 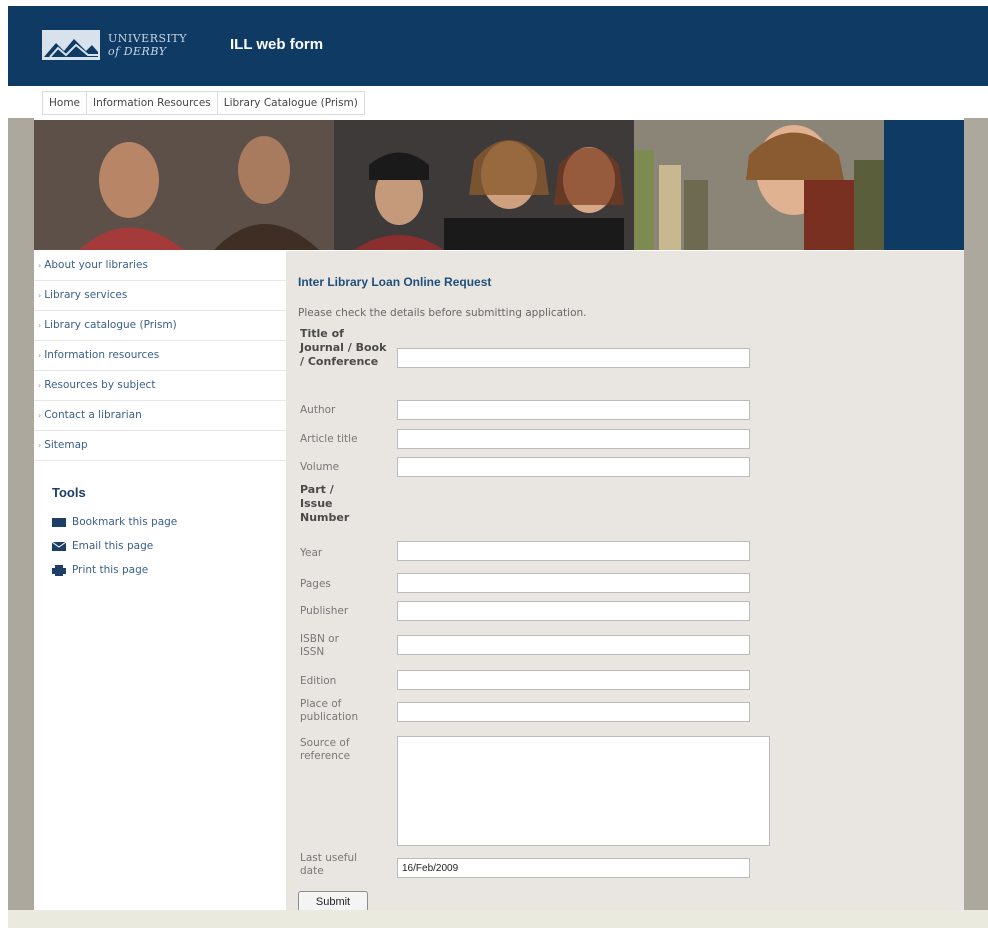 What do you see at coordinates (318, 681) in the screenshot?
I see `label-edition: Edition` at bounding box center [318, 681].